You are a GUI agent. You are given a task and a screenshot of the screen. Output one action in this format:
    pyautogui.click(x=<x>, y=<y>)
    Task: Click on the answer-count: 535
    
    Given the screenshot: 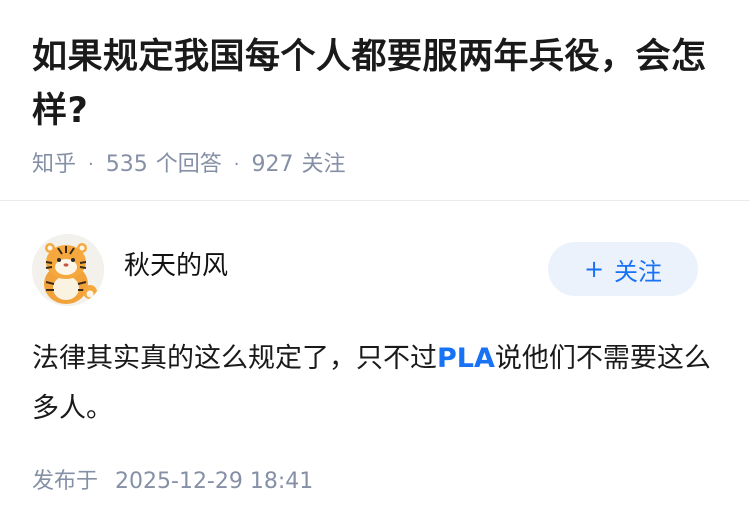 What is the action you would take?
    pyautogui.click(x=126, y=164)
    